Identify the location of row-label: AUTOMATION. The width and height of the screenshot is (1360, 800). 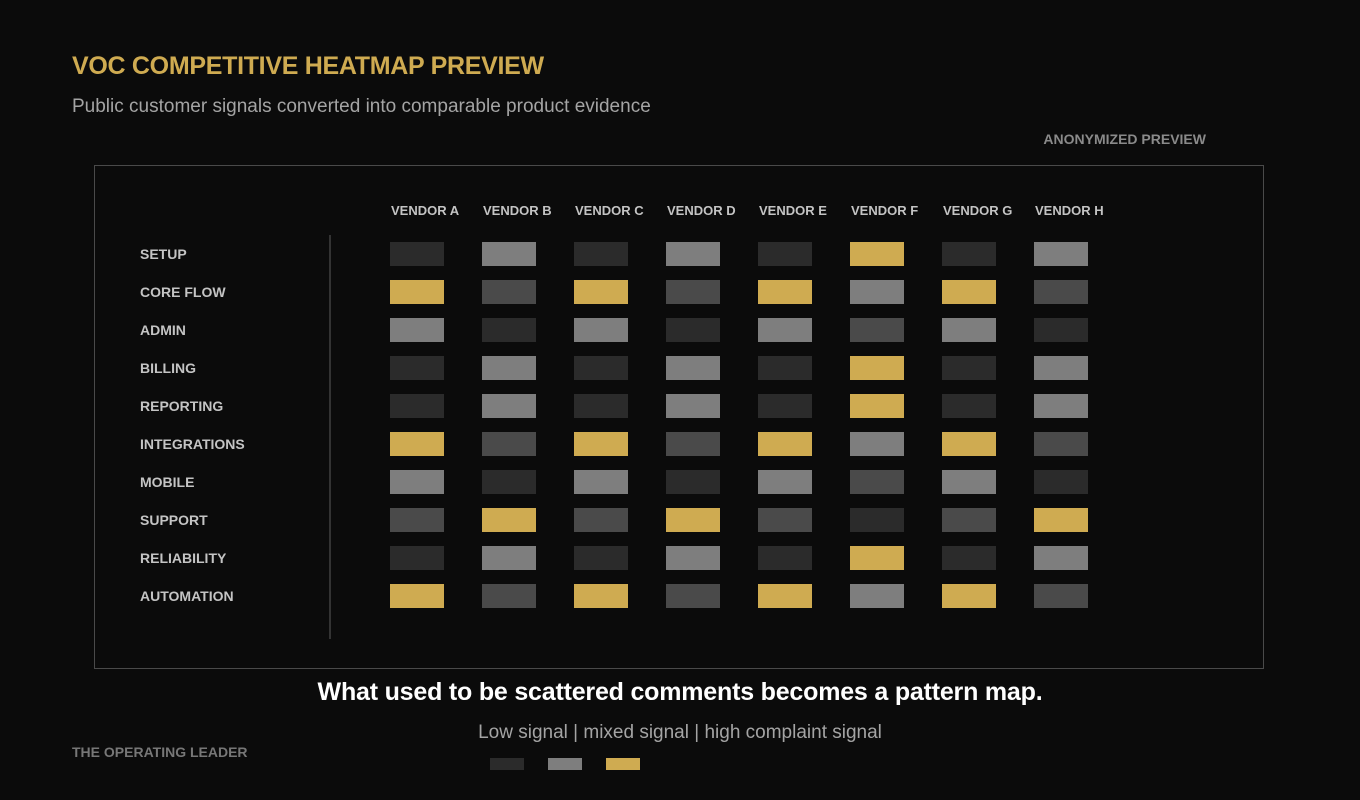
(187, 596).